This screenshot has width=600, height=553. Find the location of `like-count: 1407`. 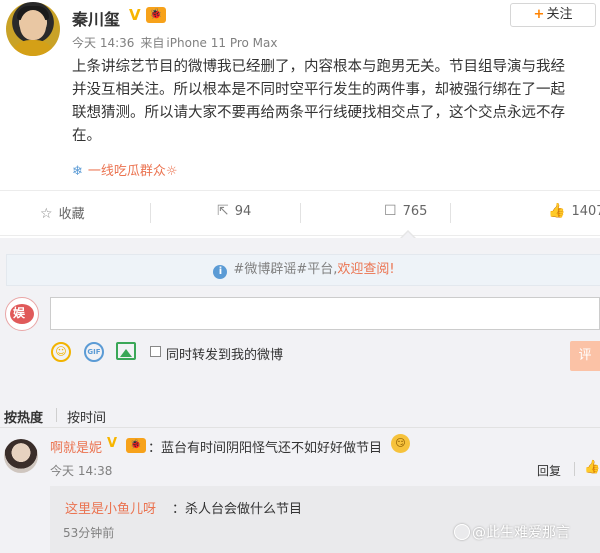

like-count: 1407 is located at coordinates (585, 211).